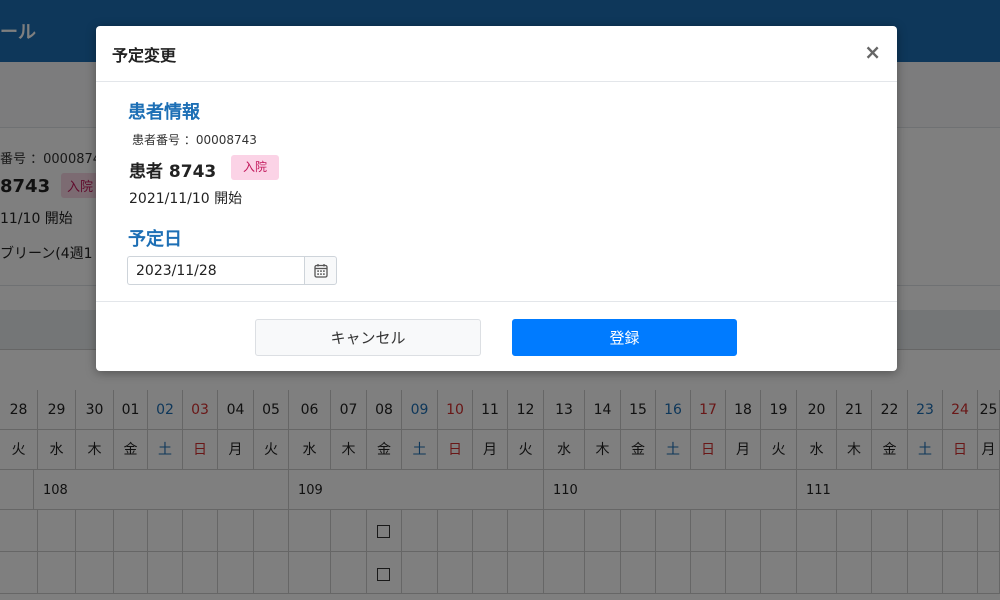 The height and width of the screenshot is (600, 1000). I want to click on close-icon: ×, so click(872, 52).